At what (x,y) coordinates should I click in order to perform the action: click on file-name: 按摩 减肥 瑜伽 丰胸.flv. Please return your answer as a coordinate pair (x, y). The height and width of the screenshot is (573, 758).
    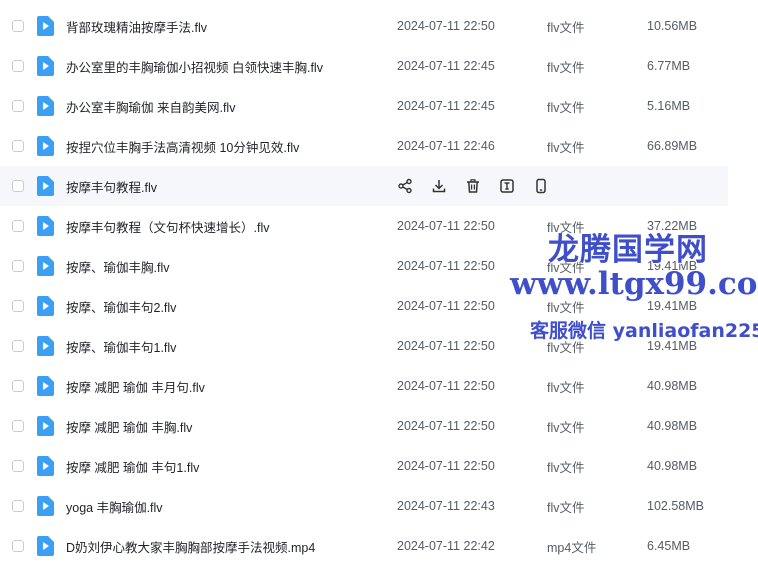
    Looking at the image, I should click on (129, 426).